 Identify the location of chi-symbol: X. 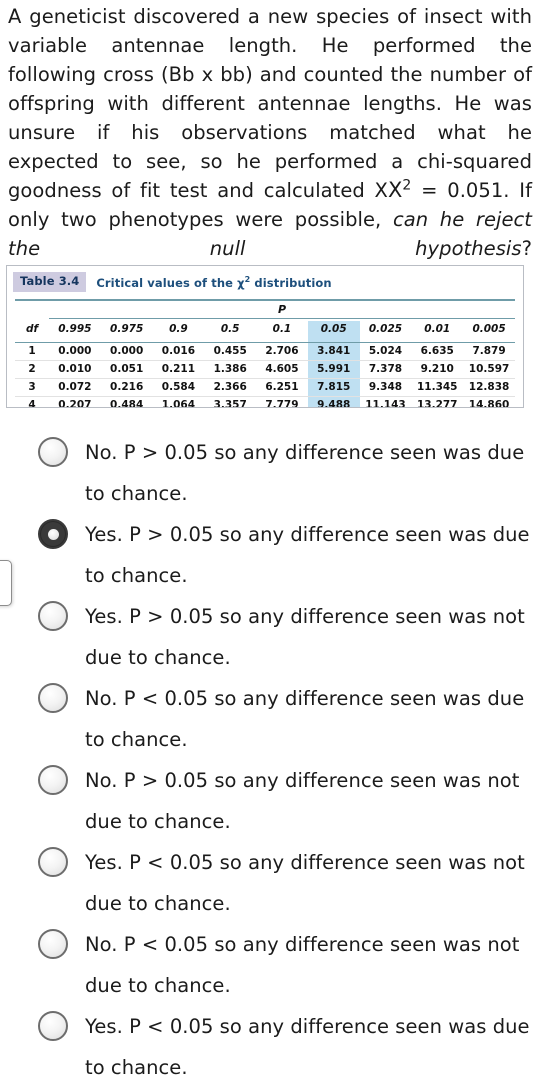
(395, 190).